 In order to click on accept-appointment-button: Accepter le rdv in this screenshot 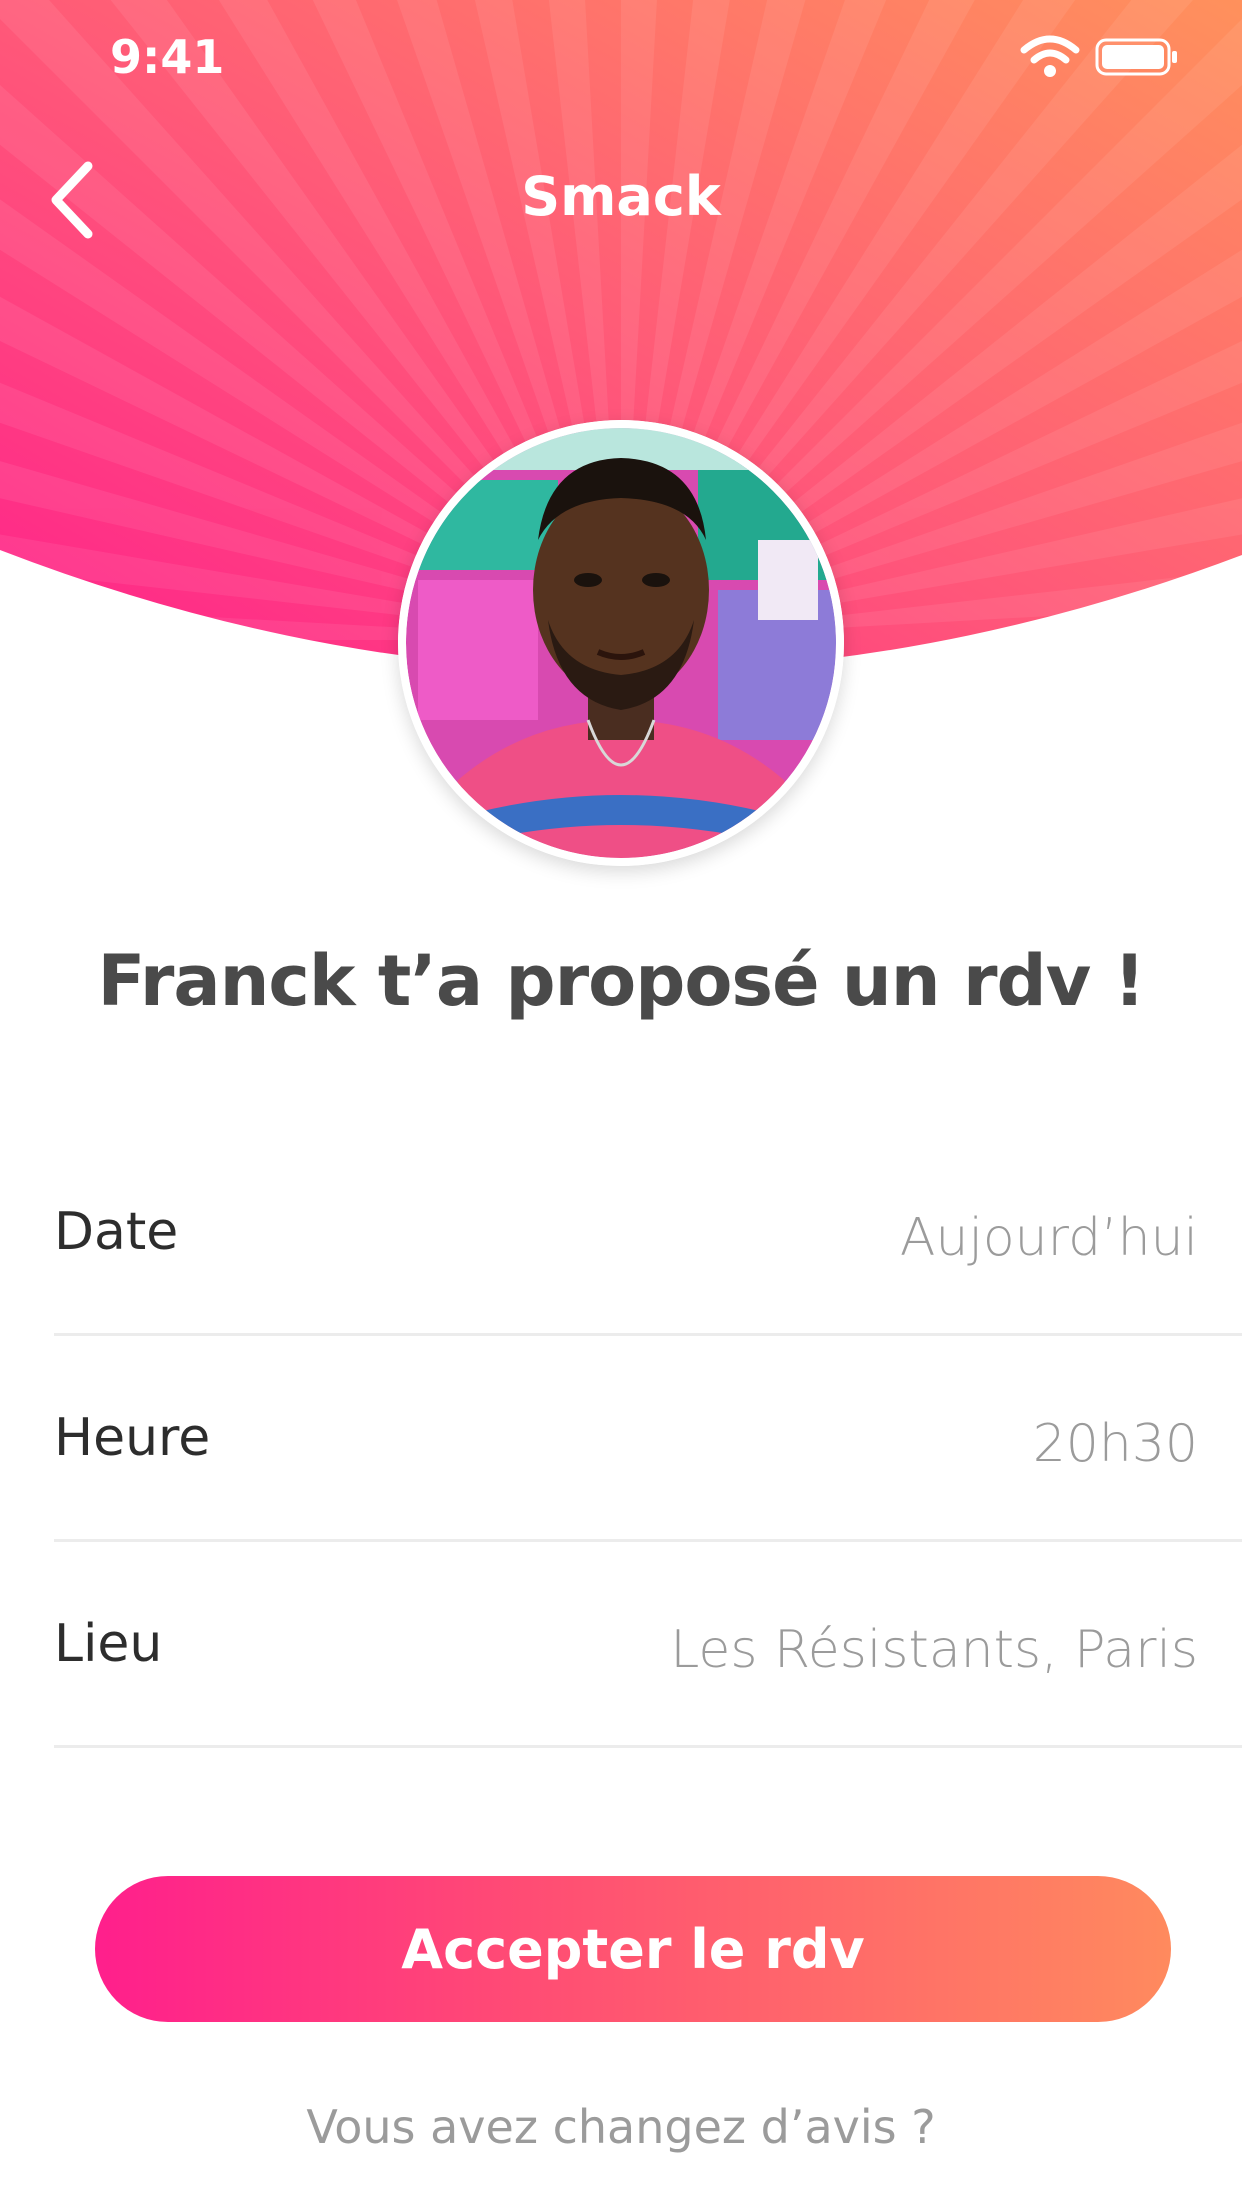, I will do `click(633, 1949)`.